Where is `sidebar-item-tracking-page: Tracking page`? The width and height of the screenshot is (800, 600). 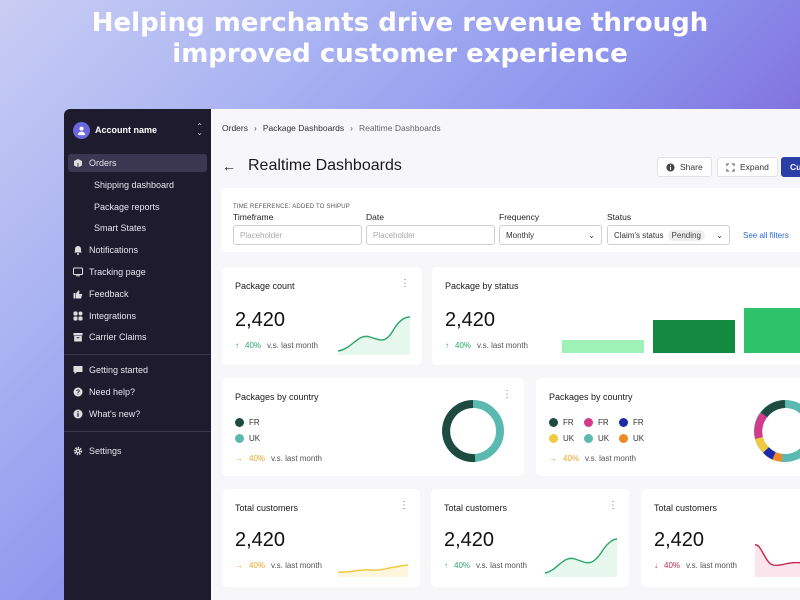 sidebar-item-tracking-page: Tracking page is located at coordinates (137, 272).